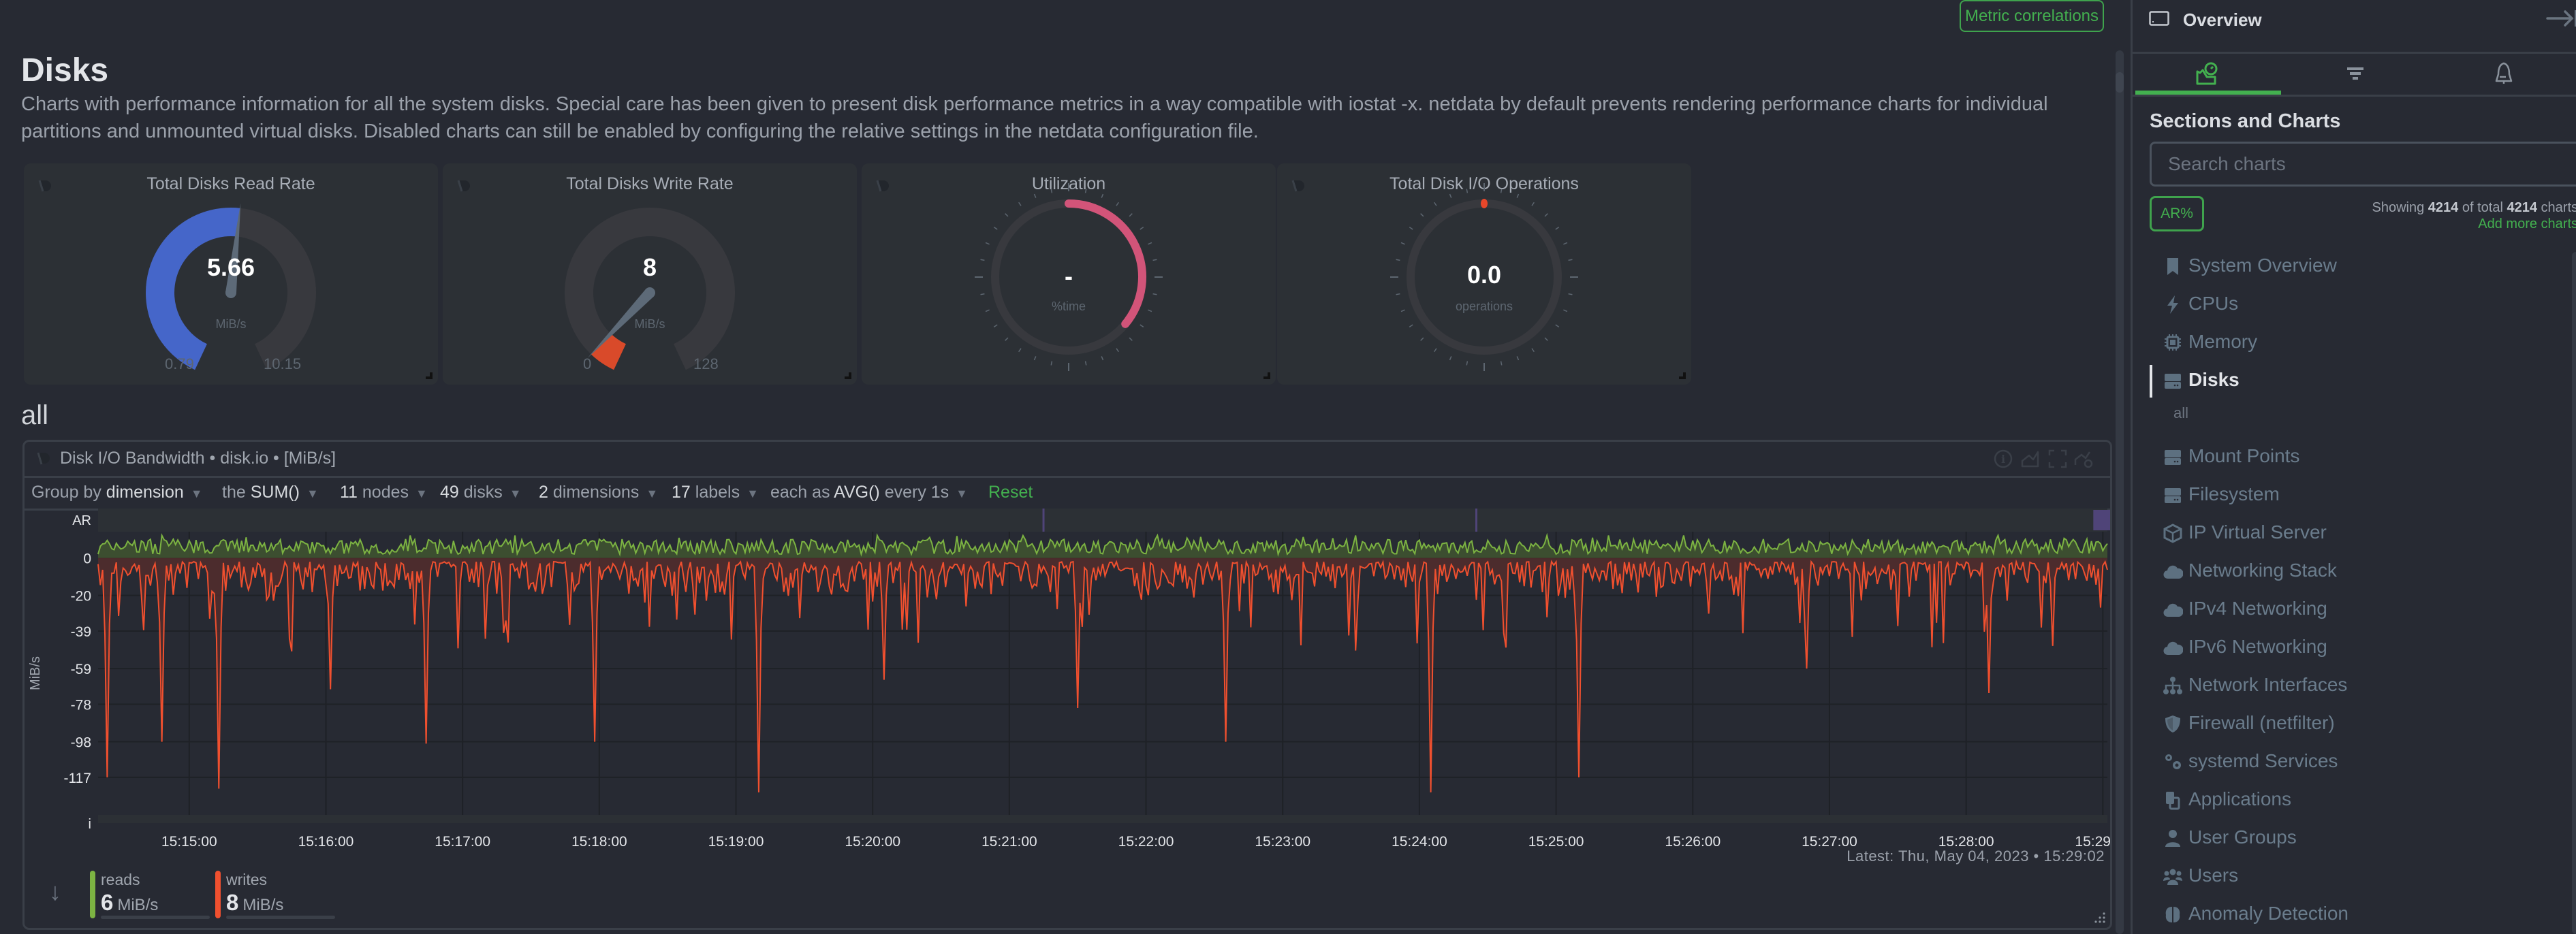 This screenshot has width=2576, height=934. What do you see at coordinates (2120, 492) in the screenshot?
I see `main-scrollbar` at bounding box center [2120, 492].